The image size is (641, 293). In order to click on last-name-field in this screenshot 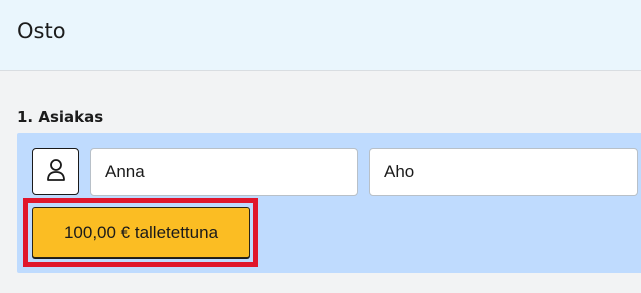, I will do `click(503, 172)`.